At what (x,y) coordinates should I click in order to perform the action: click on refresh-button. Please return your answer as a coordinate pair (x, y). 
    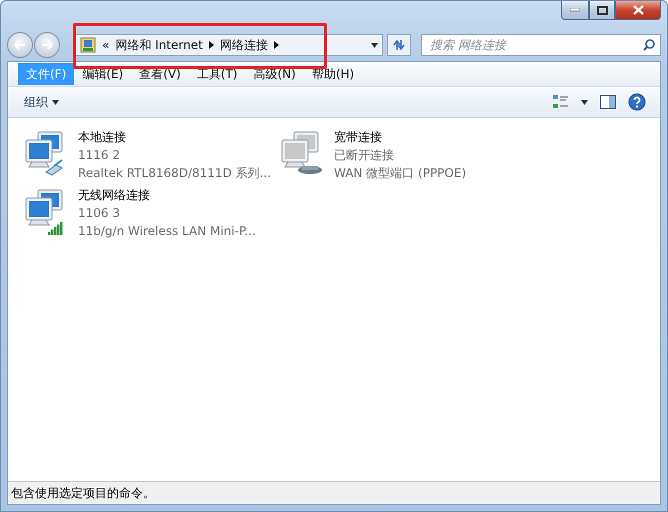
    Looking at the image, I should click on (399, 45).